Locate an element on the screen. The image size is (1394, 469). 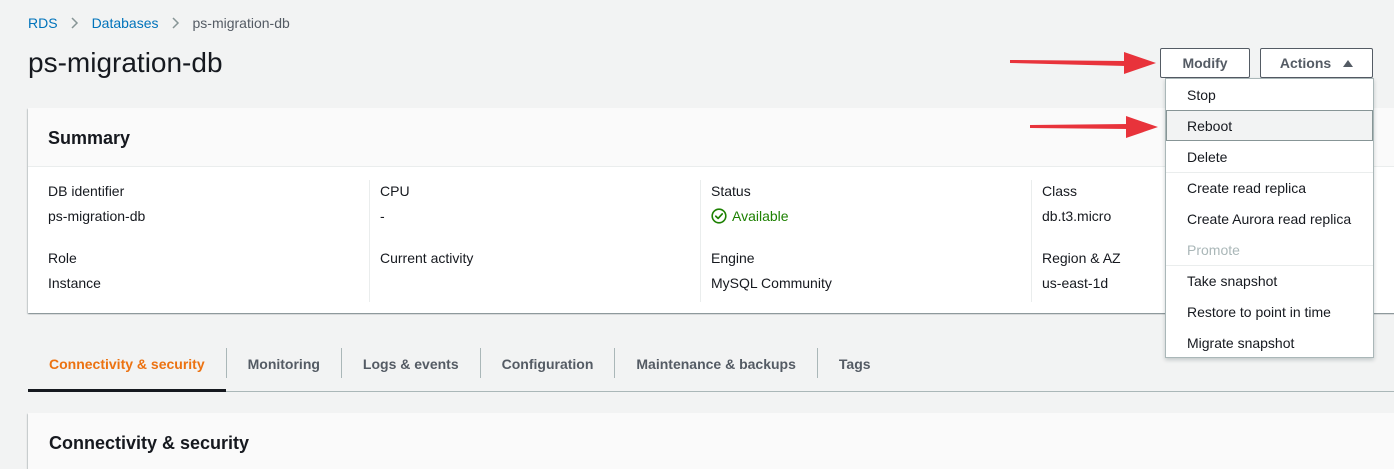
tab-configuration: Configuration is located at coordinates (548, 363).